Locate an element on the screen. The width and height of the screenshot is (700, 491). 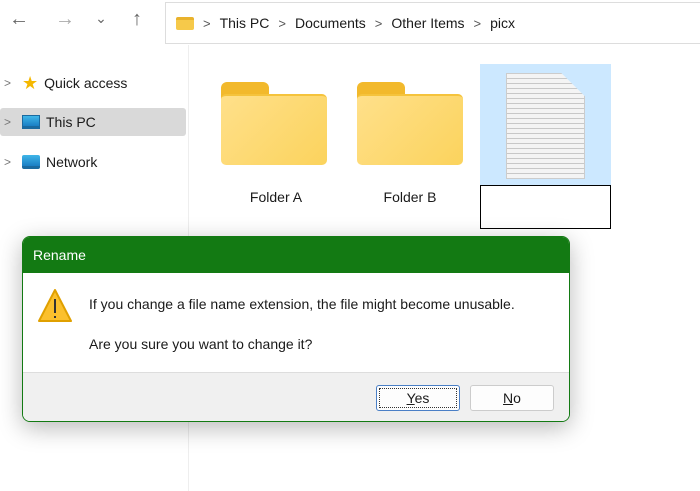
sidebar-item-network: > Network is located at coordinates (93, 162).